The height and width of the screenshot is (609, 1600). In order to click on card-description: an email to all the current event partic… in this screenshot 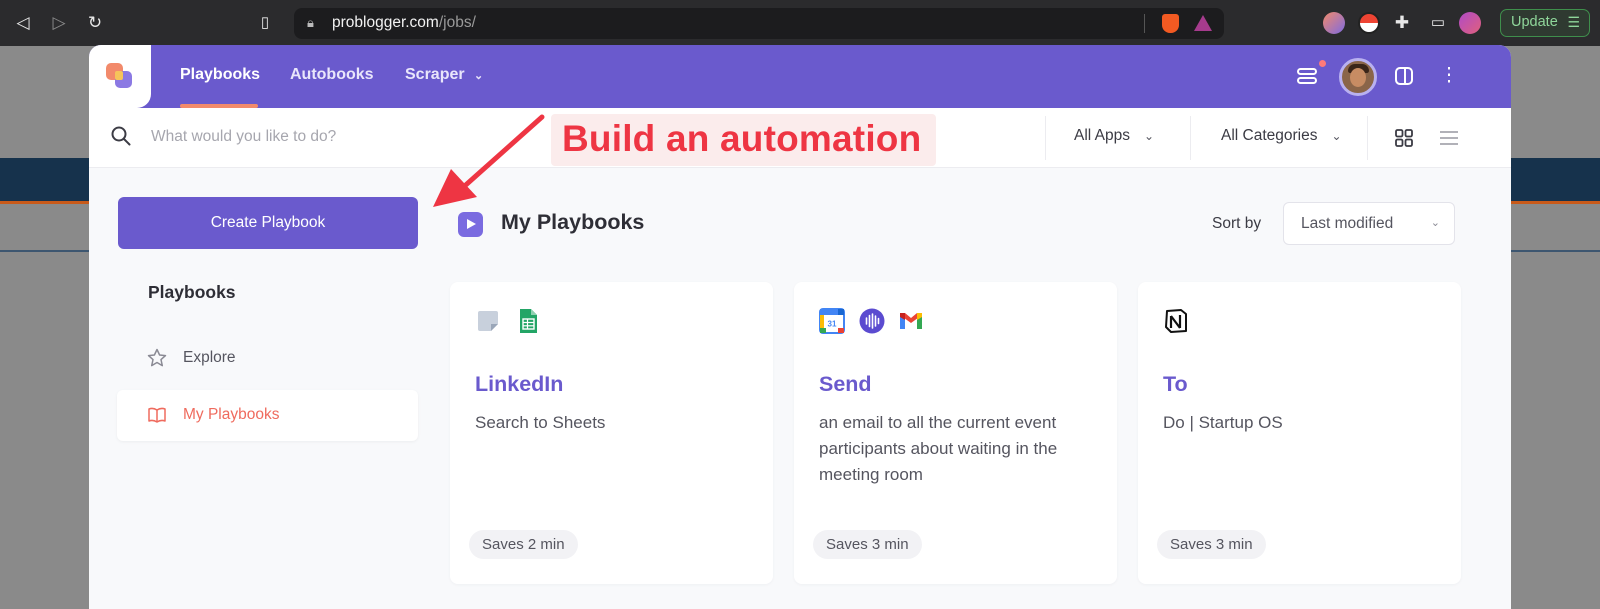, I will do `click(938, 448)`.